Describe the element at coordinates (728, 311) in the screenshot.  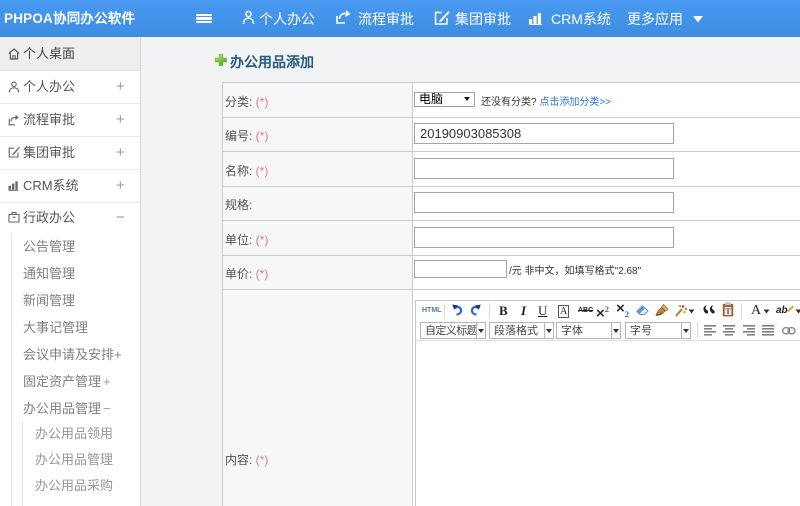
I see `svg-text: T` at that location.